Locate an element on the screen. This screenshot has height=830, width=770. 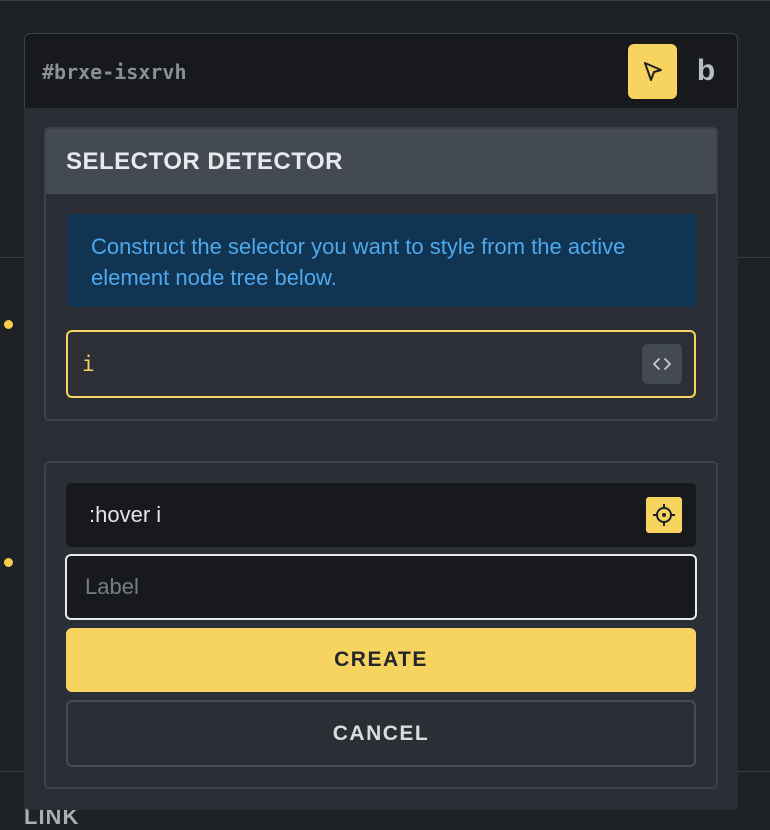
selector-preview-value: :hover i is located at coordinates (125, 514).